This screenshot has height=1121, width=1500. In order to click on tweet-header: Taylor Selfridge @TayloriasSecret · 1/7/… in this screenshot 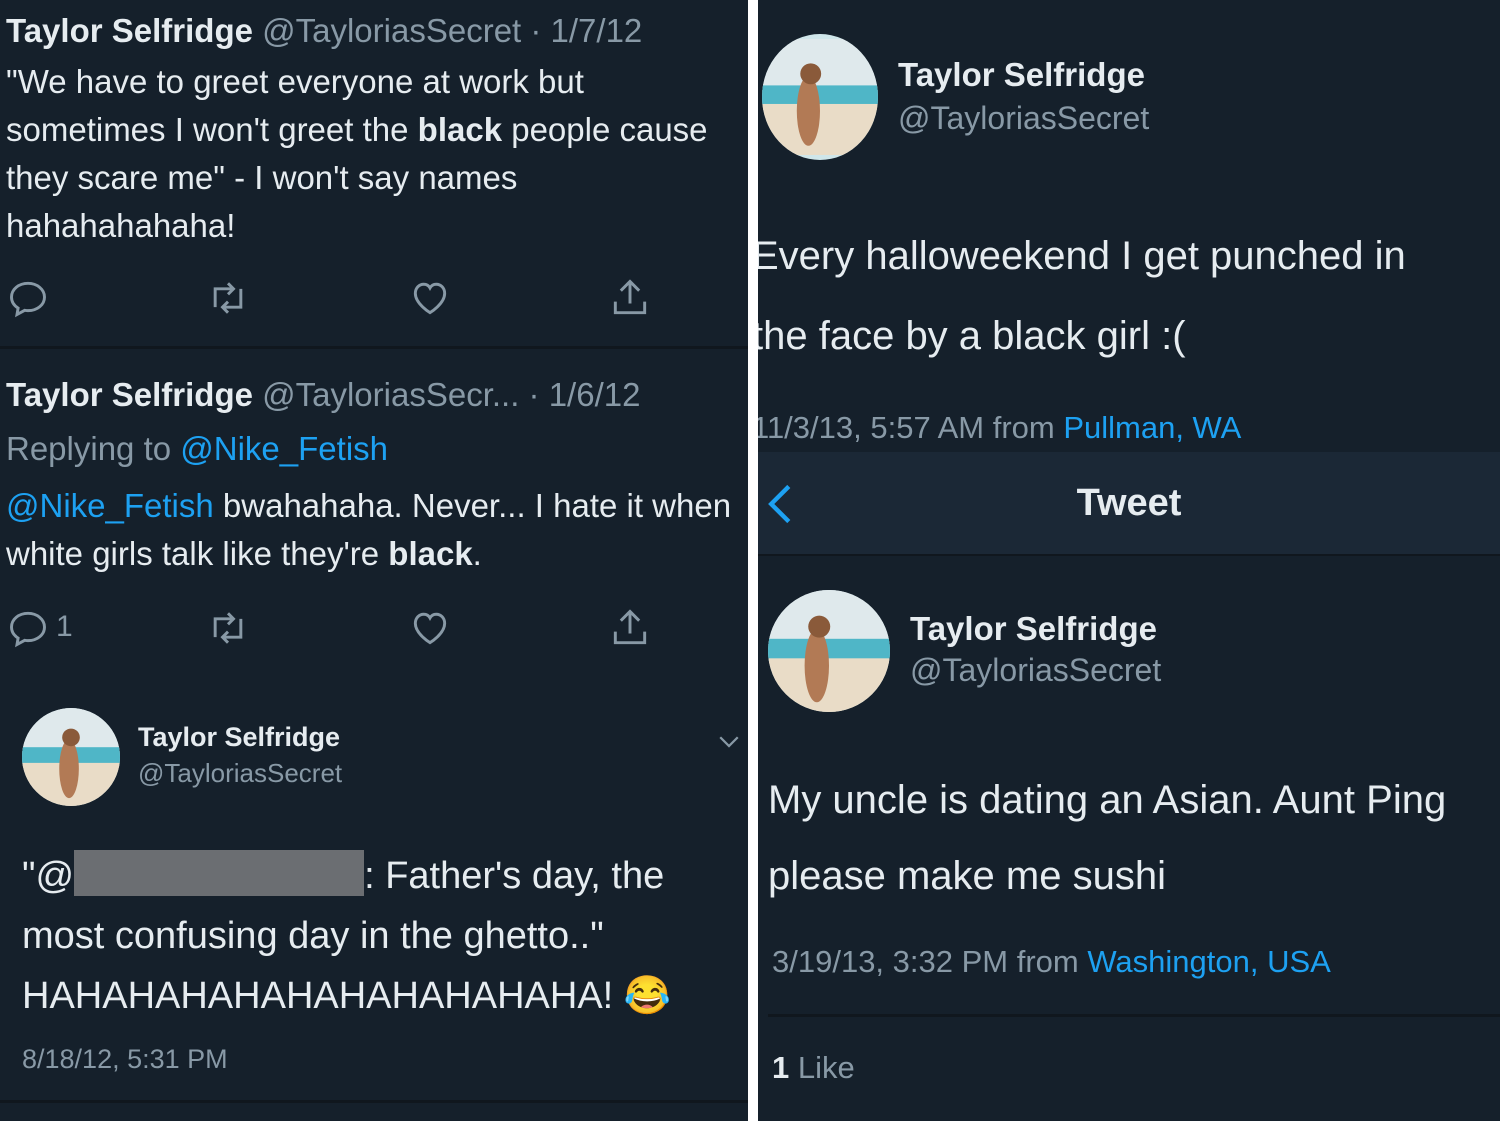, I will do `click(324, 31)`.